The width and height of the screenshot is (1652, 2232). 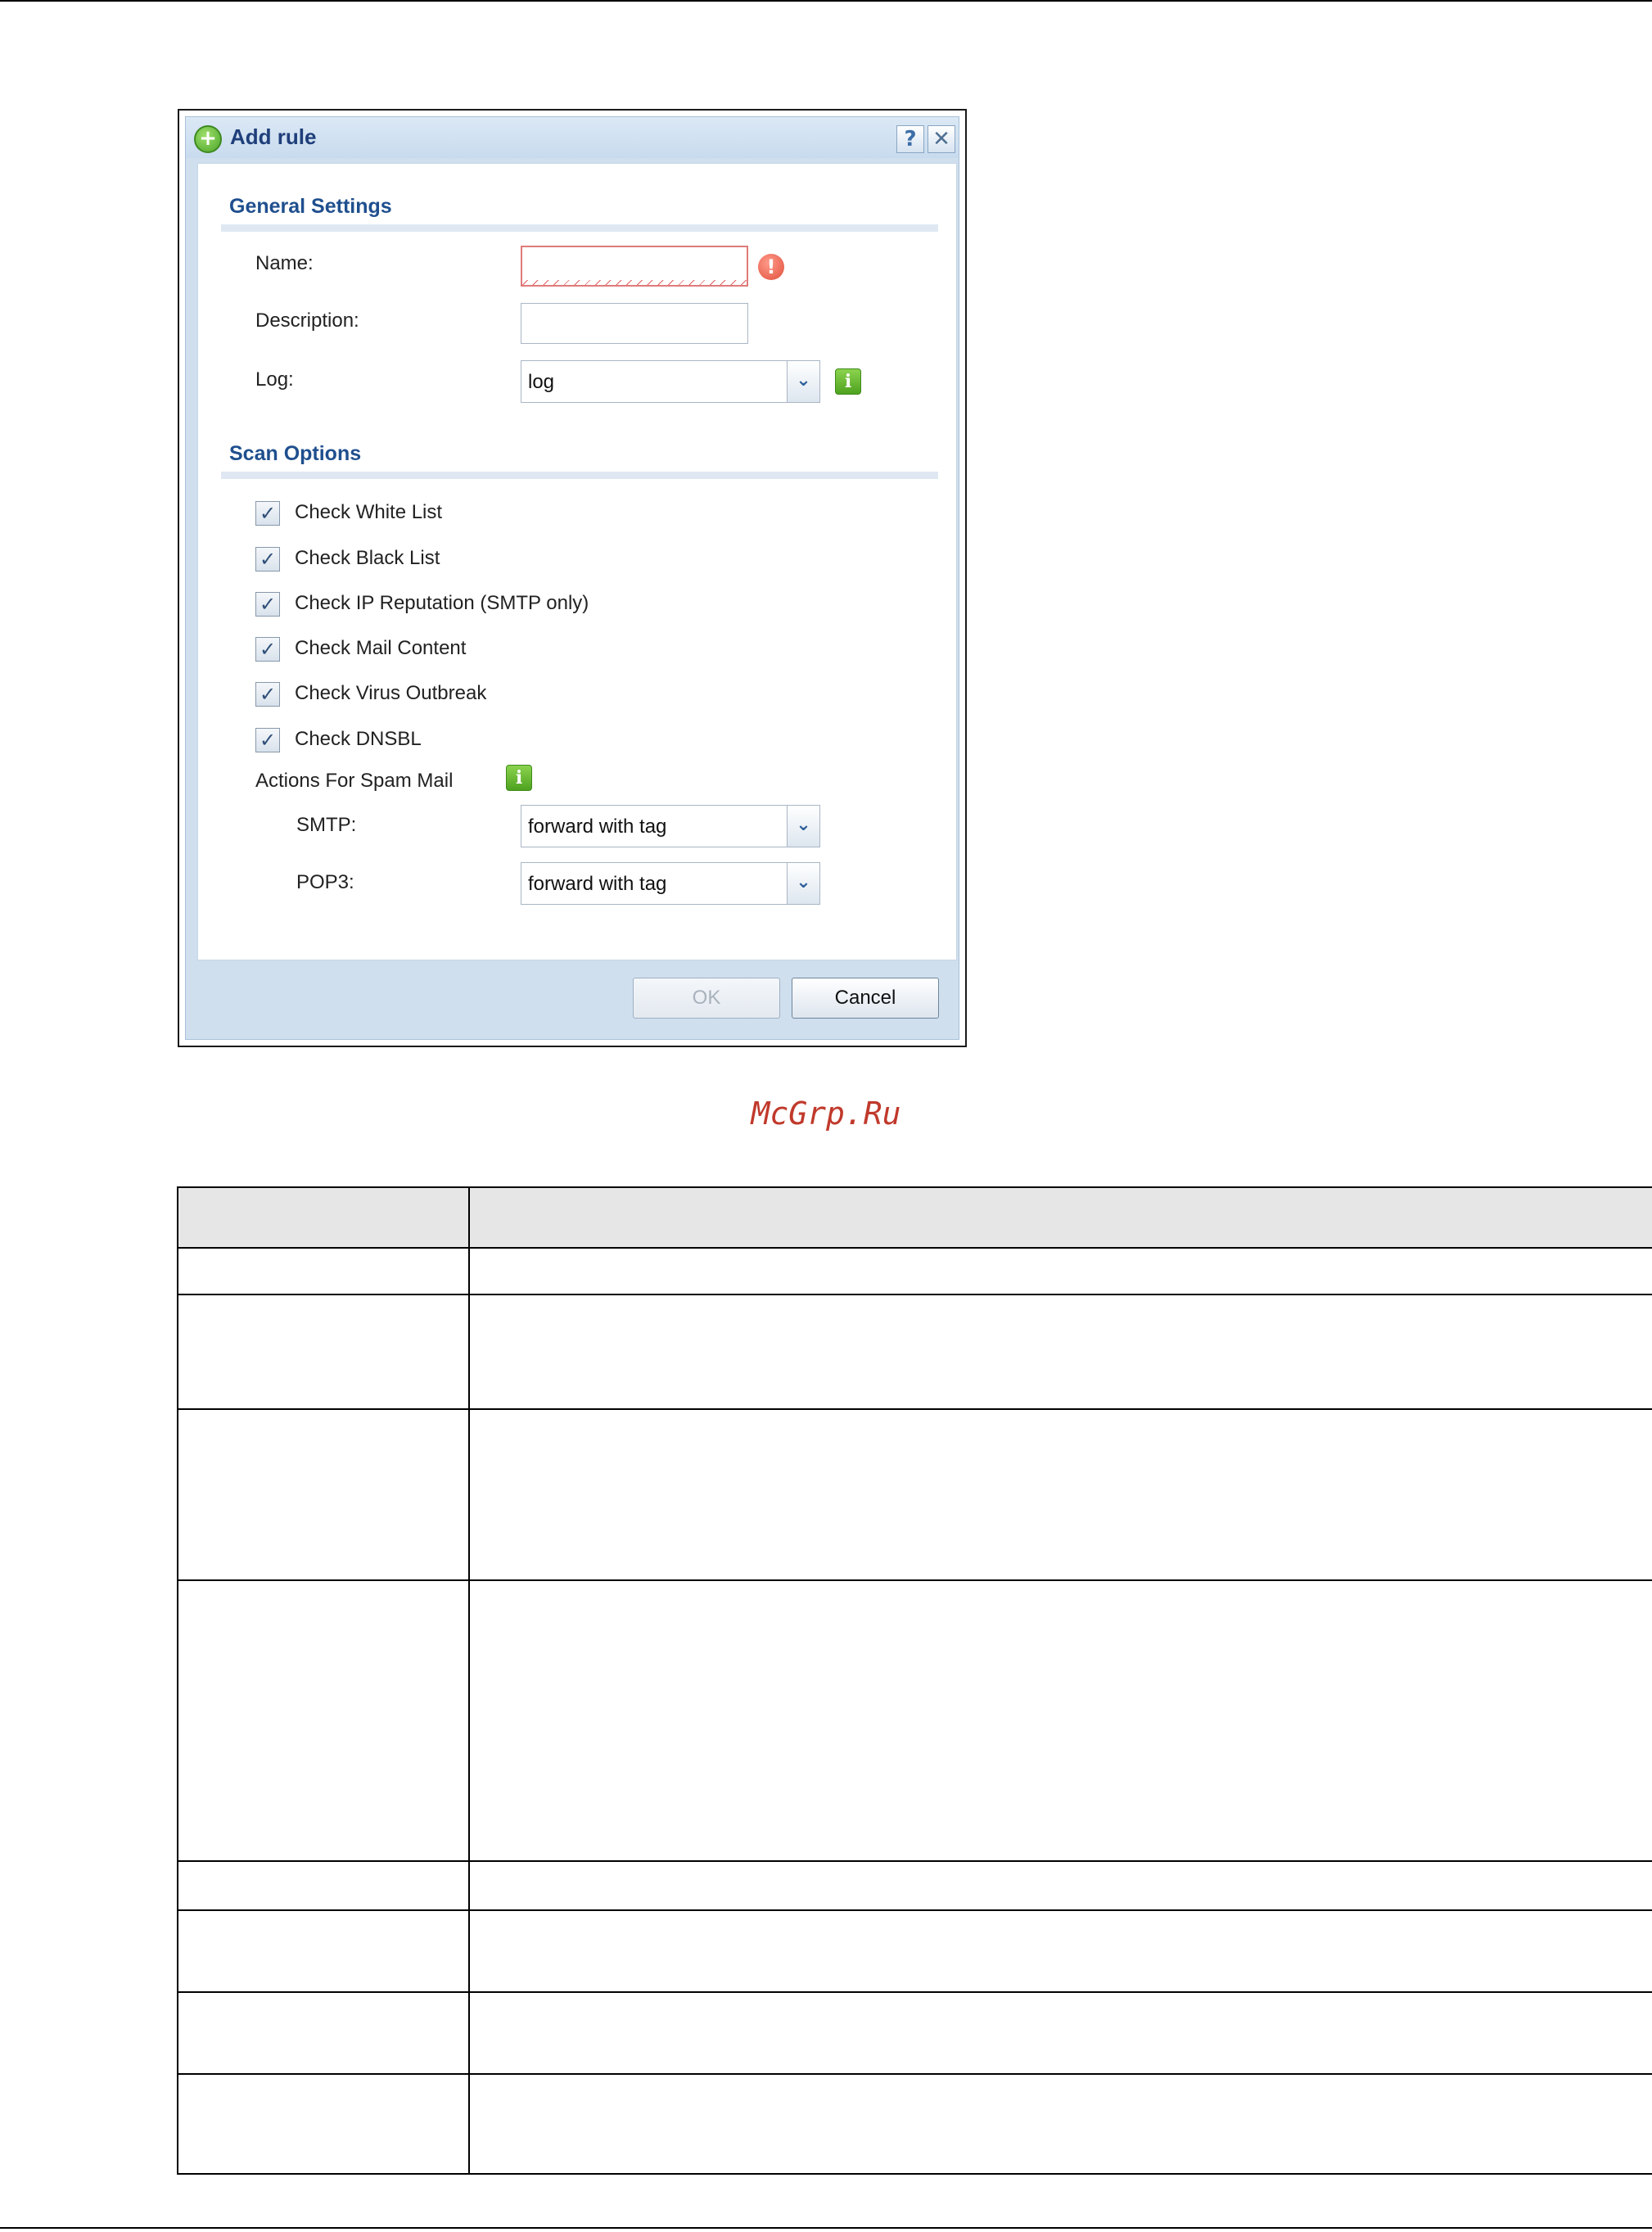 What do you see at coordinates (310, 206) in the screenshot?
I see `general-settings-heading: General Settings` at bounding box center [310, 206].